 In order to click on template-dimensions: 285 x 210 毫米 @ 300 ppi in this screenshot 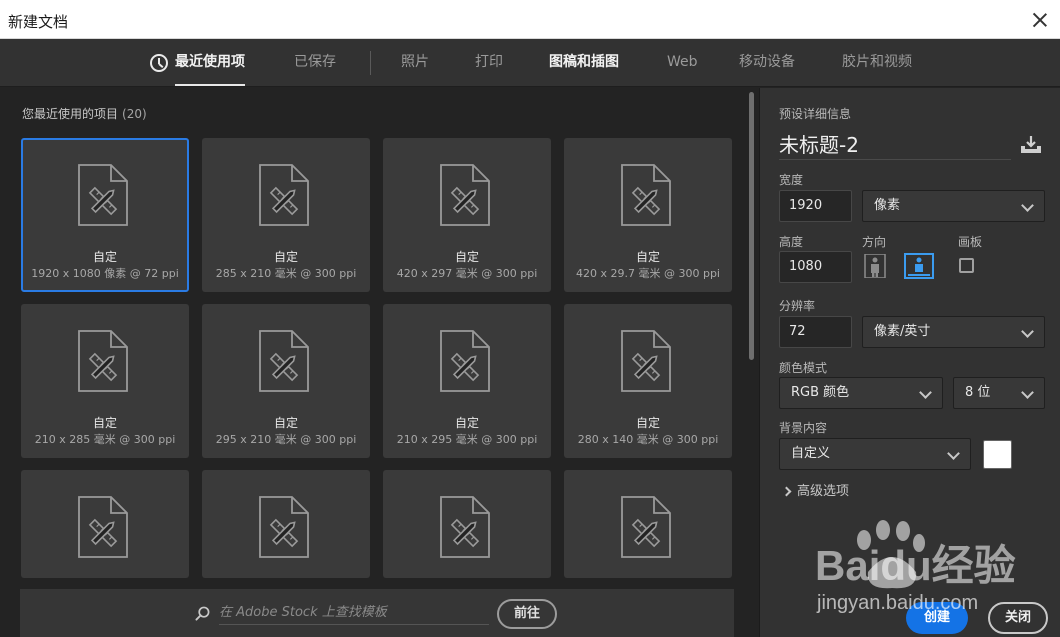, I will do `click(286, 273)`.